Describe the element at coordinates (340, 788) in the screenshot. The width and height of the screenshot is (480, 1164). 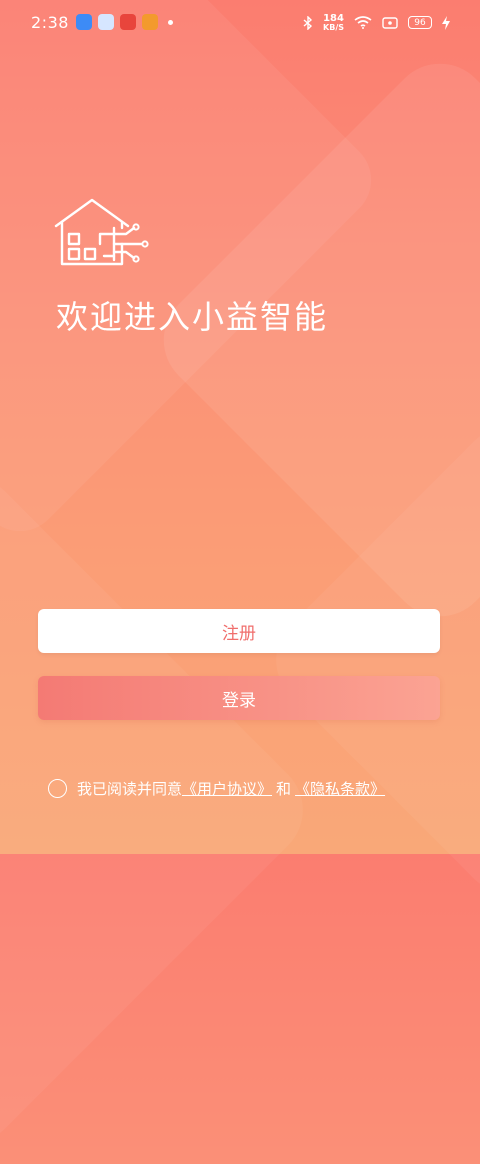
I see `privacy-policy-link: 《隐私条款》` at that location.